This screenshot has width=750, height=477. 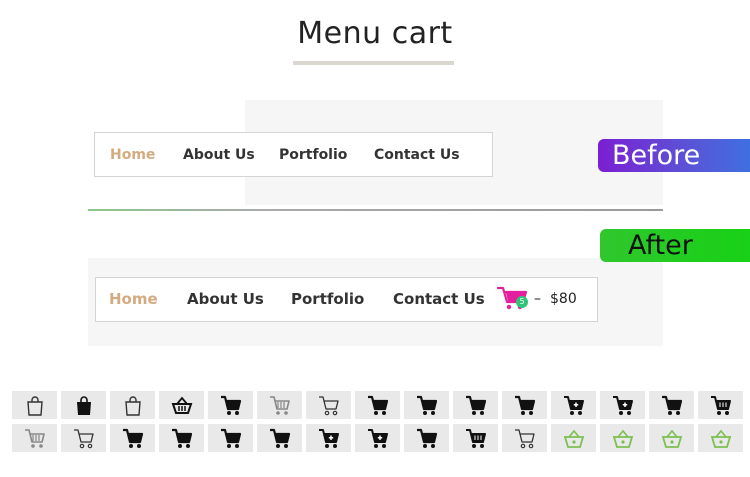 I want to click on basket-icon, so click(x=181, y=405).